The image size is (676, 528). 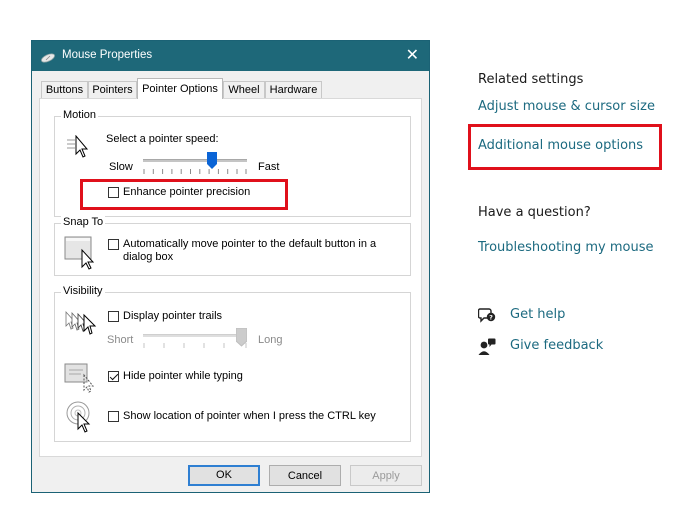 I want to click on trails-slider-ticks, so click(x=195, y=345).